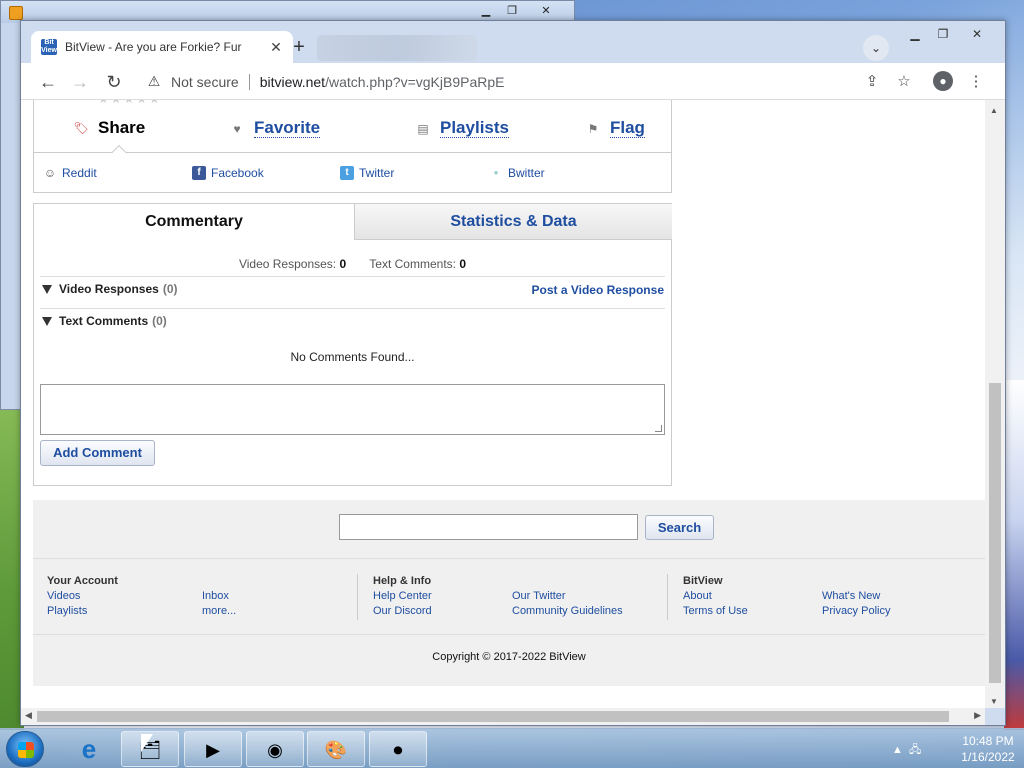  What do you see at coordinates (496, 172) in the screenshot?
I see `bwitter-icon: ●` at bounding box center [496, 172].